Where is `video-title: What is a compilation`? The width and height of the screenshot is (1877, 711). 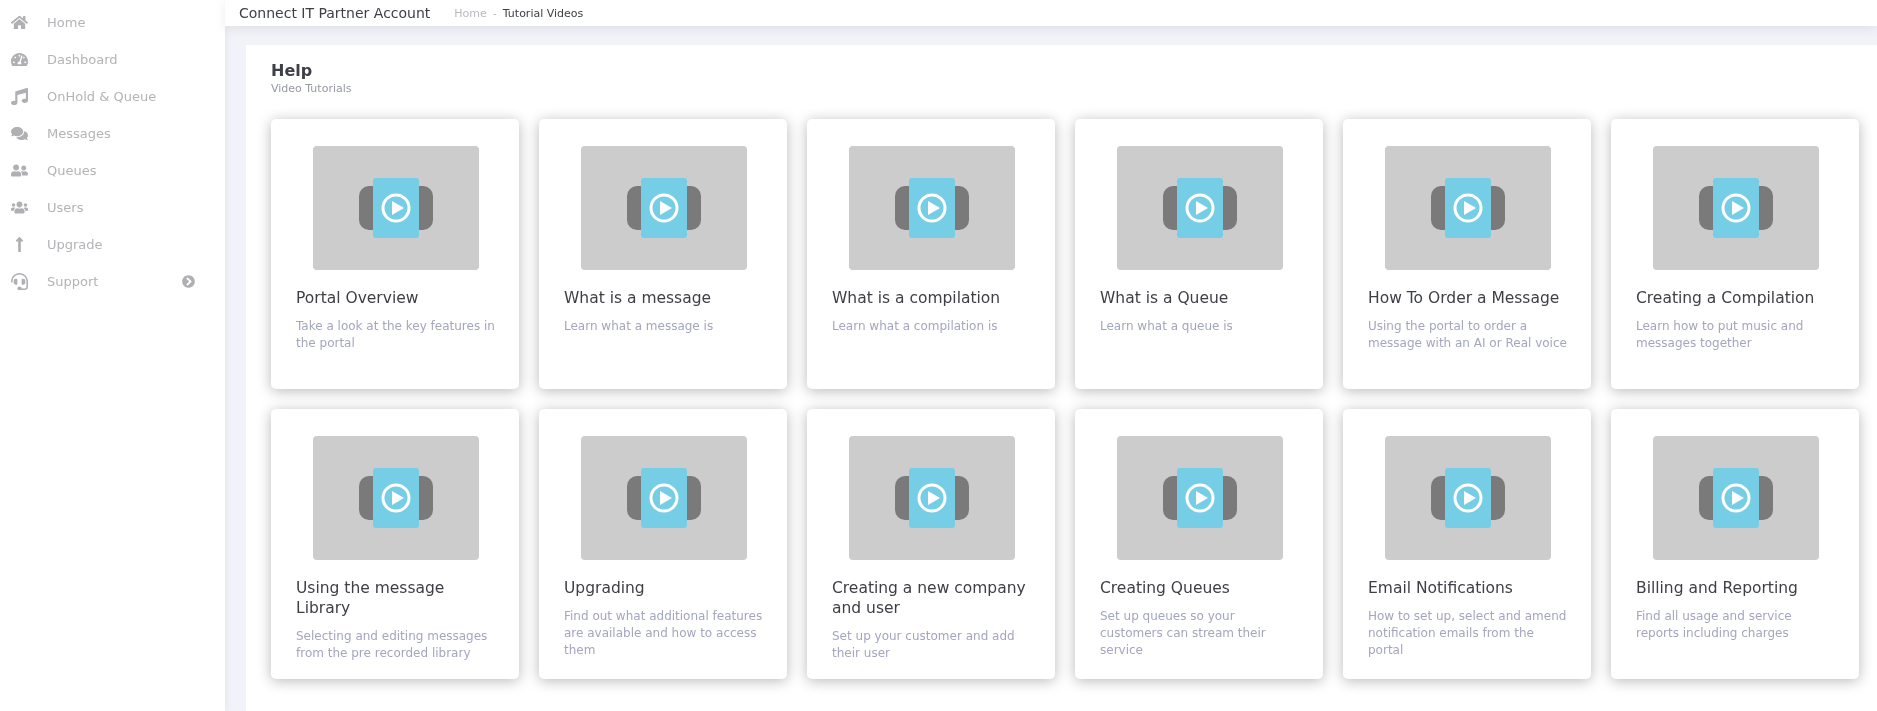 video-title: What is a compilation is located at coordinates (917, 298).